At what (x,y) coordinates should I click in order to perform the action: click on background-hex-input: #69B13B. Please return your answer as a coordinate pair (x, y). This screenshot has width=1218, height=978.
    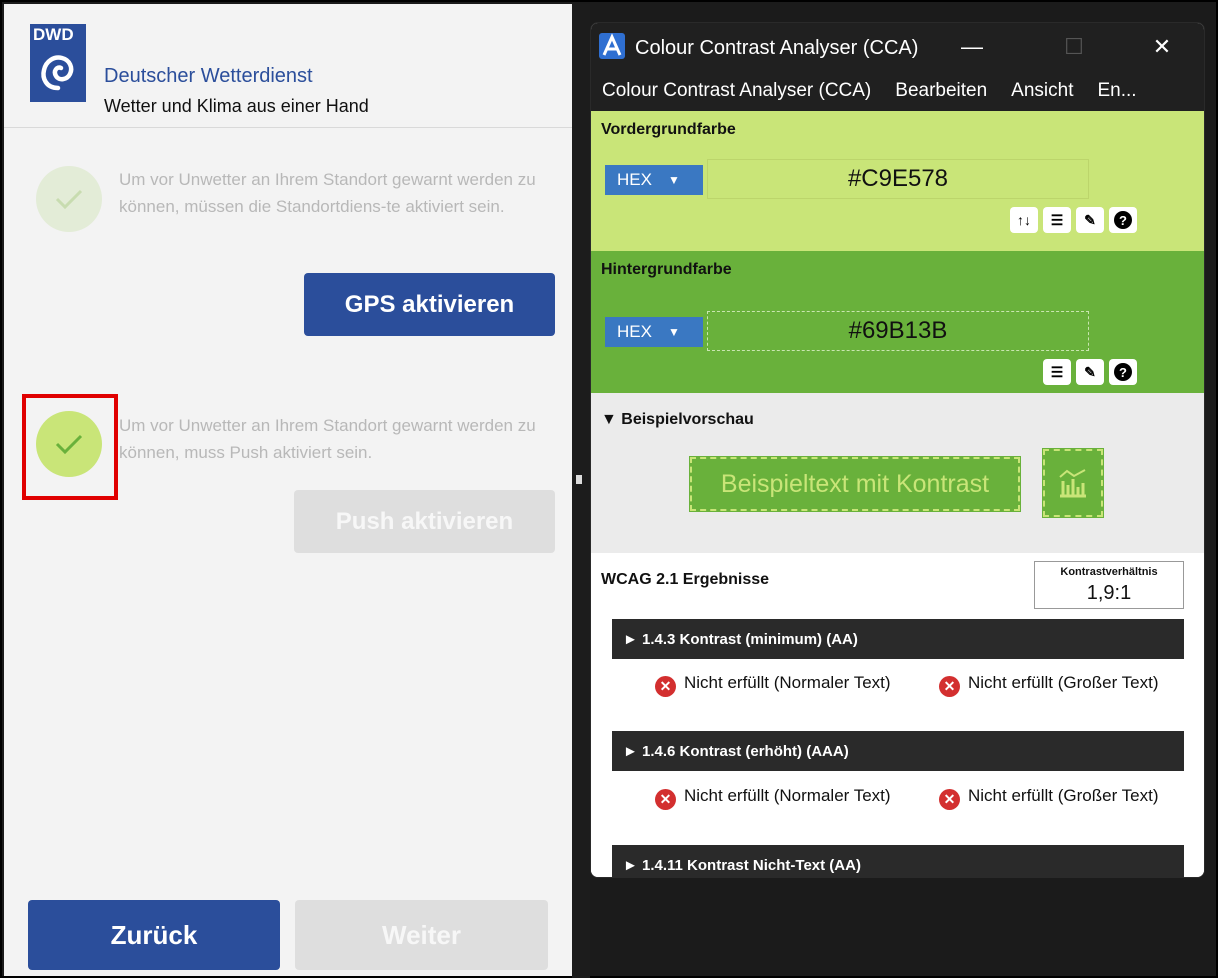
    Looking at the image, I should click on (898, 331).